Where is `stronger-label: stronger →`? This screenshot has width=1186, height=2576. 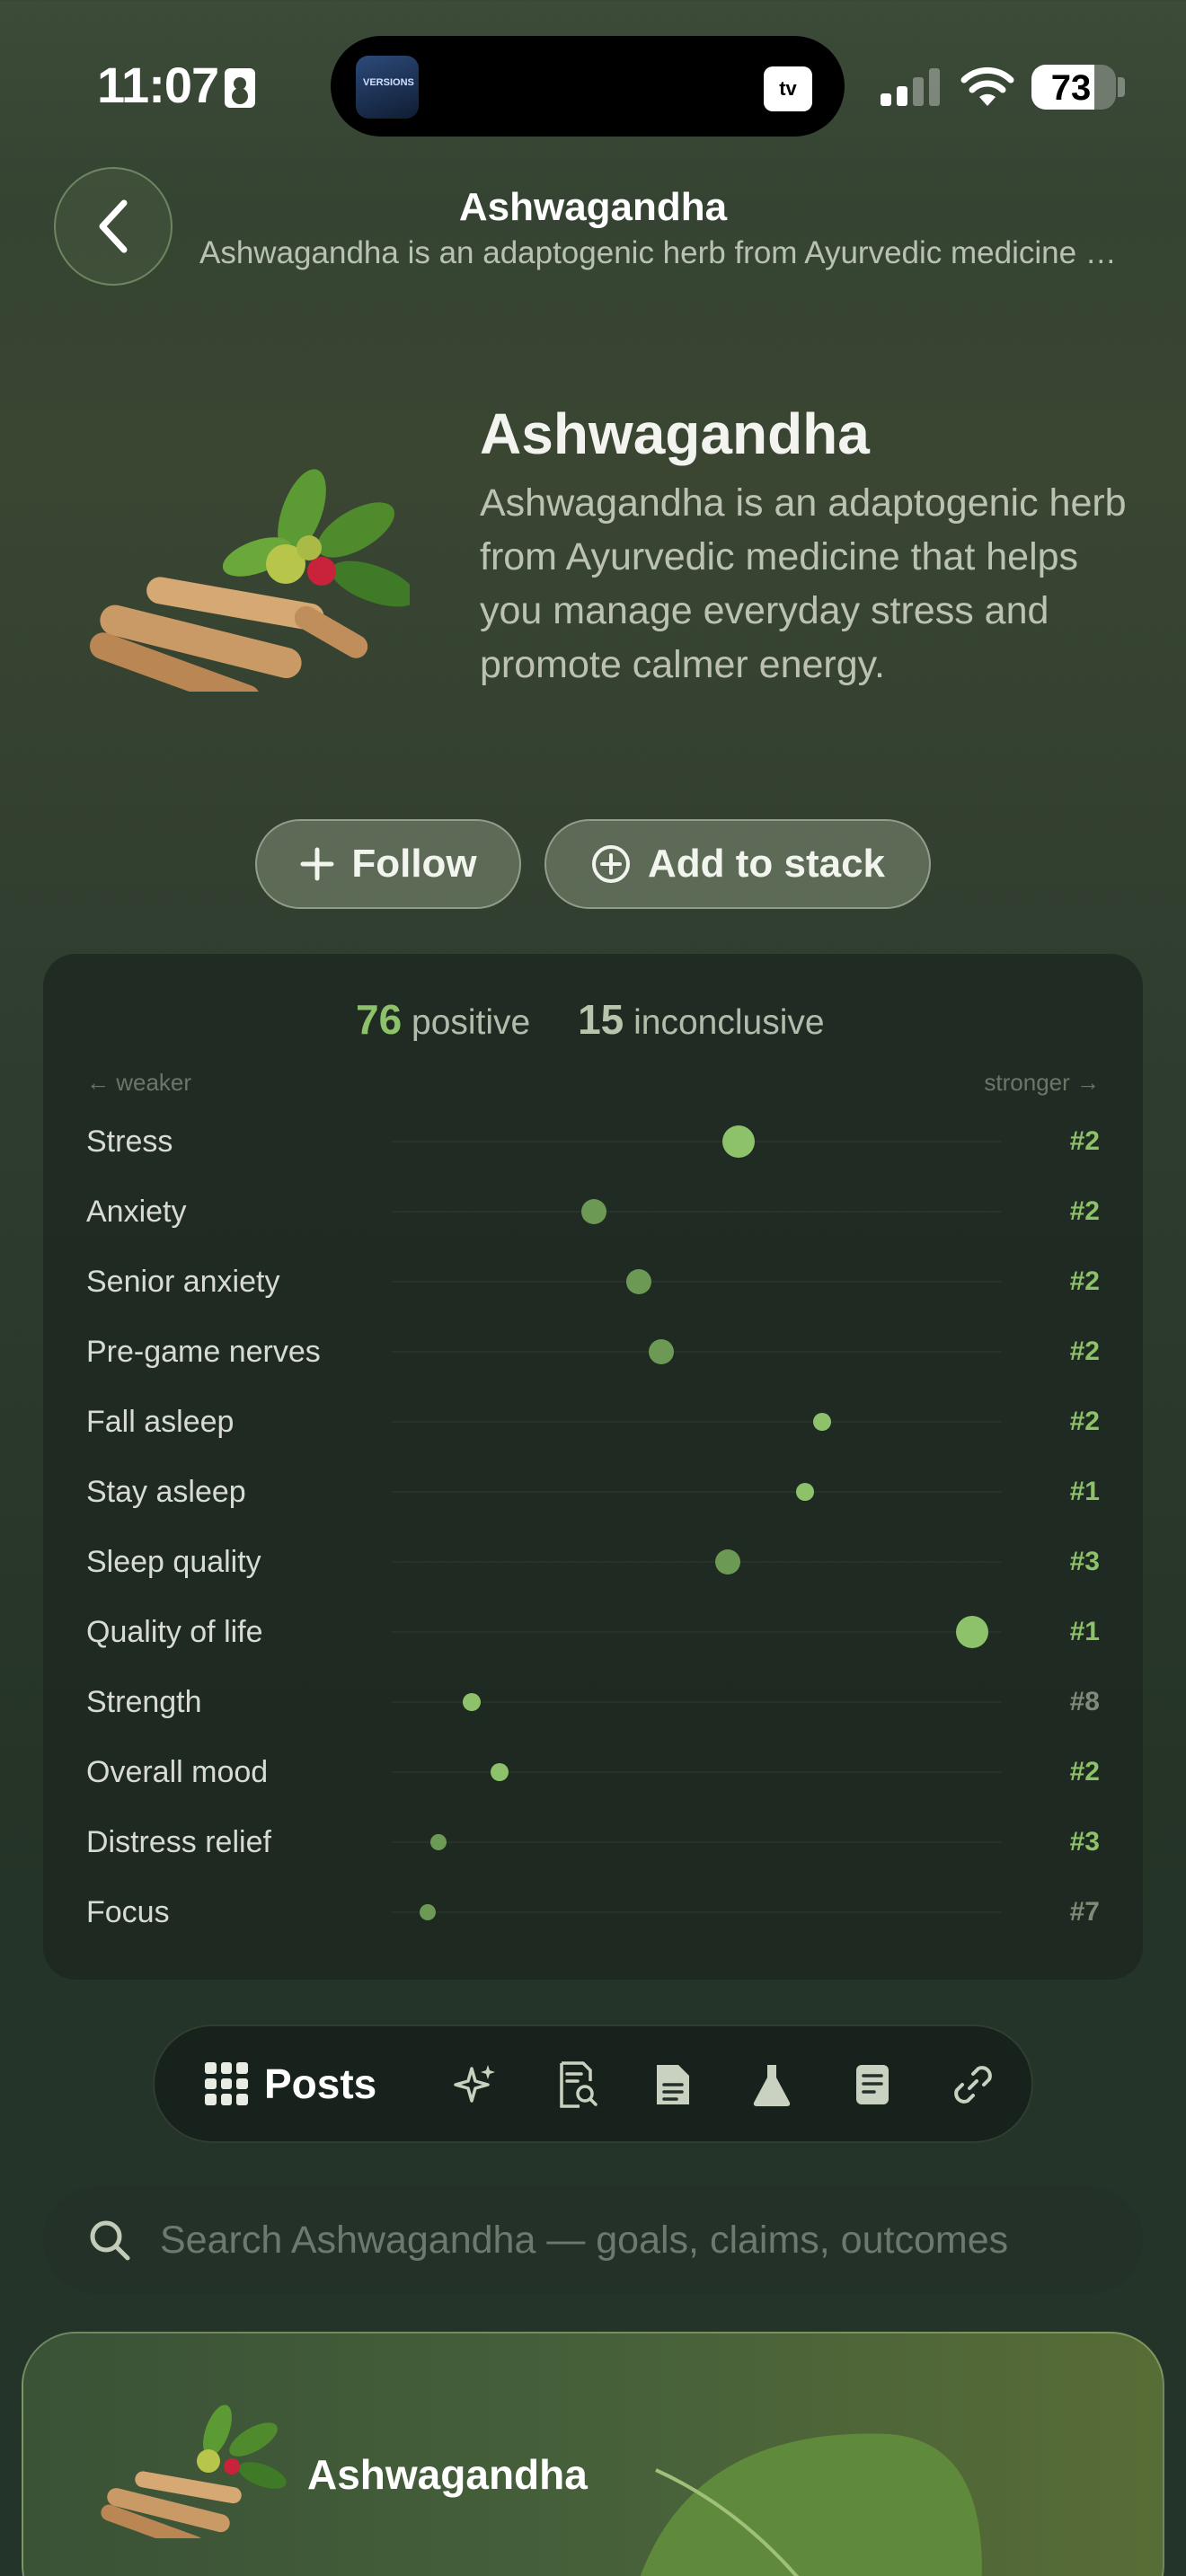
stronger-label: stronger → is located at coordinates (1042, 1082).